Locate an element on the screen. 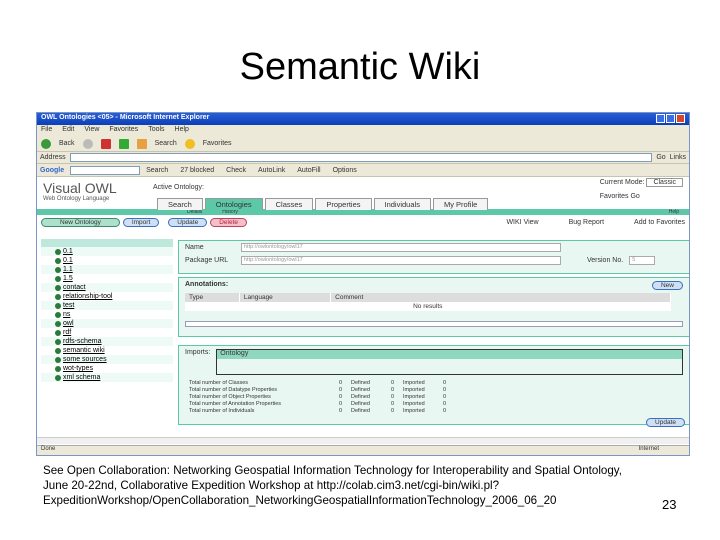 Image resolution: width=720 pixels, height=540 pixels. tree-node: some sources is located at coordinates (107, 359).